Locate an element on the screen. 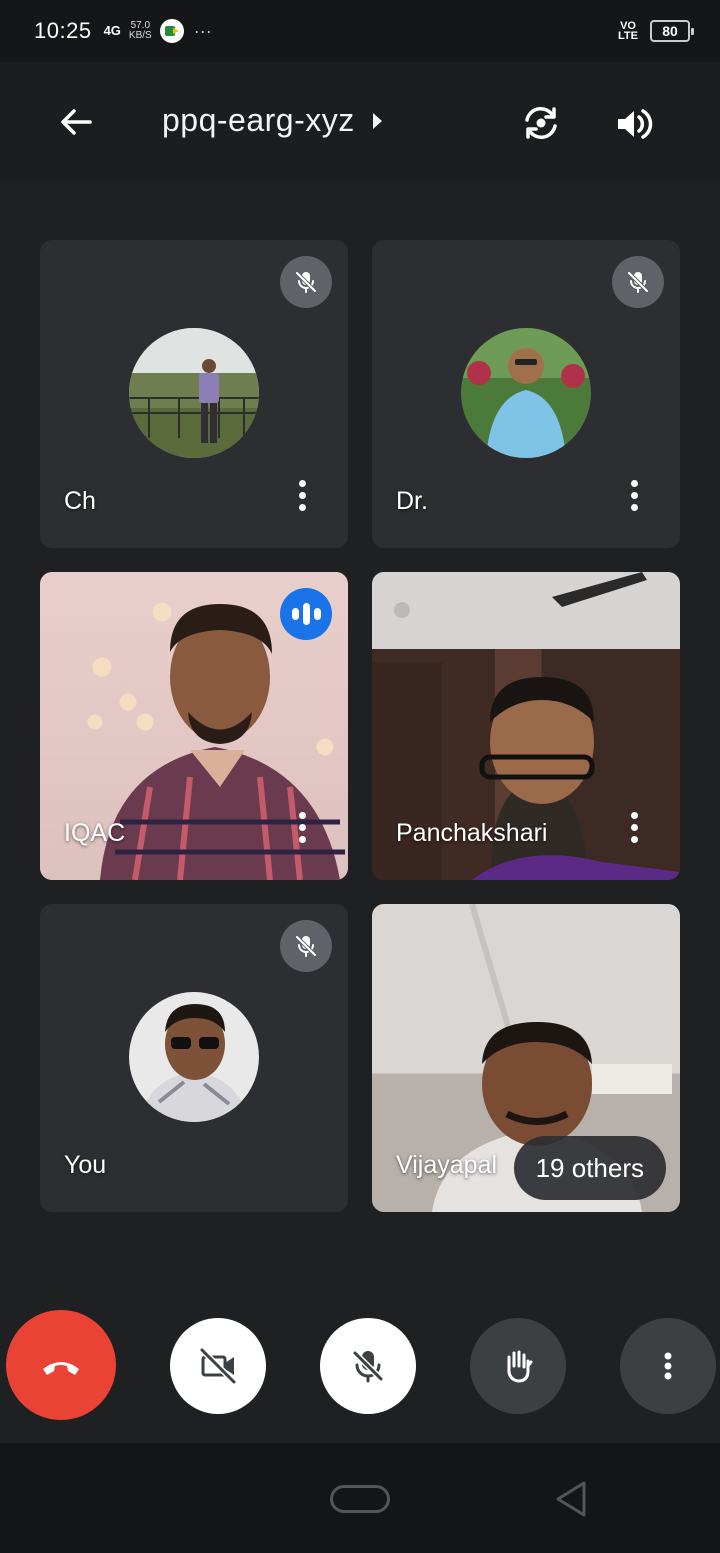 The width and height of the screenshot is (720, 1553). participant-tile: Vijayapal 19 others is located at coordinates (526, 1058).